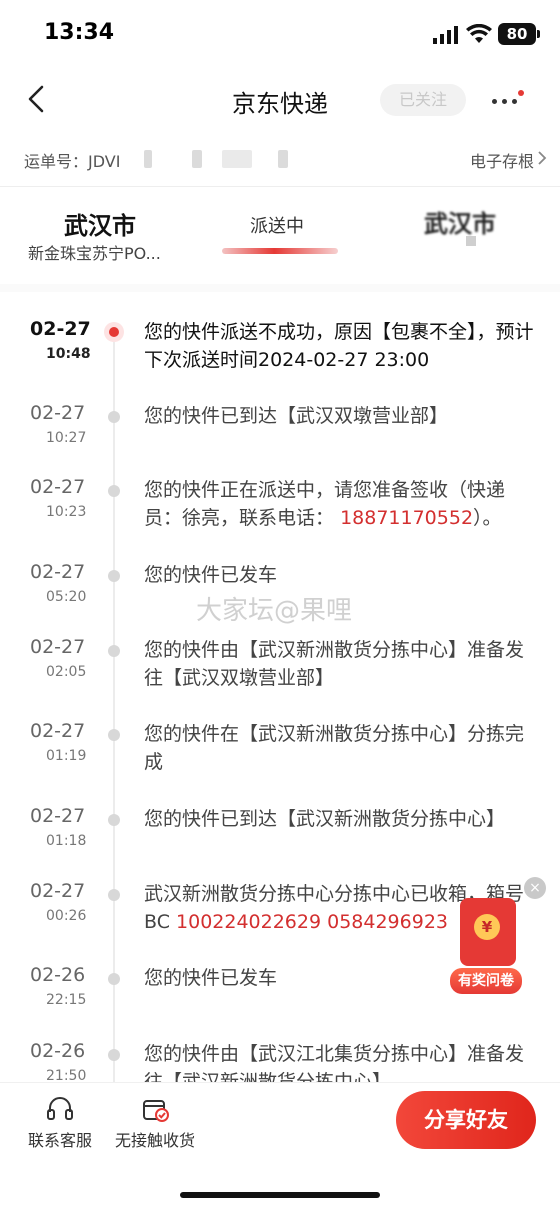 This screenshot has height=1212, width=560. Describe the element at coordinates (60, 1123) in the screenshot. I see `contact-service-button: 联系客服` at that location.